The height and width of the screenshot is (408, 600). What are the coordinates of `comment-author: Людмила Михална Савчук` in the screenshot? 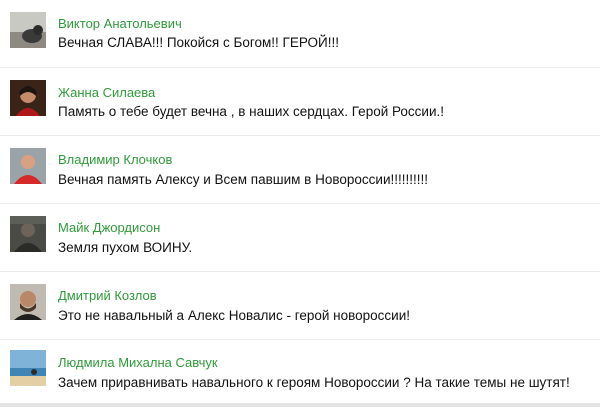 It's located at (138, 362).